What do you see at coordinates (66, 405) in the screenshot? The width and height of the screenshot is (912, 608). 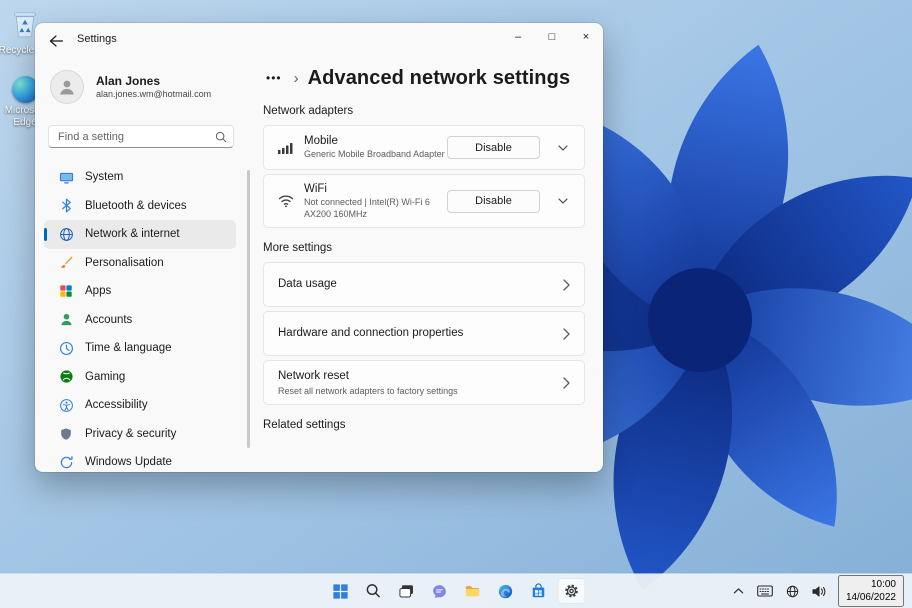 I see `accessibility-icon` at bounding box center [66, 405].